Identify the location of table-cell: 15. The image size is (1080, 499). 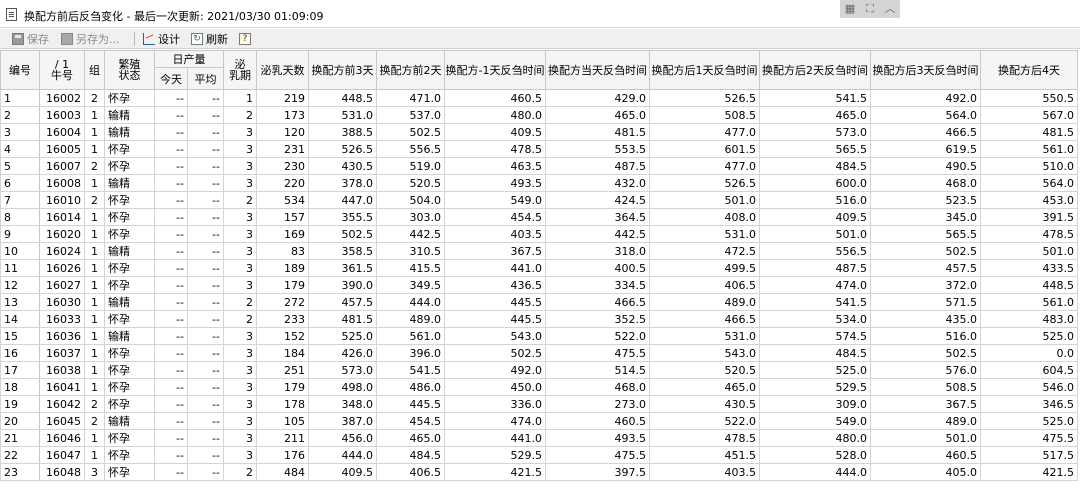
(20, 336).